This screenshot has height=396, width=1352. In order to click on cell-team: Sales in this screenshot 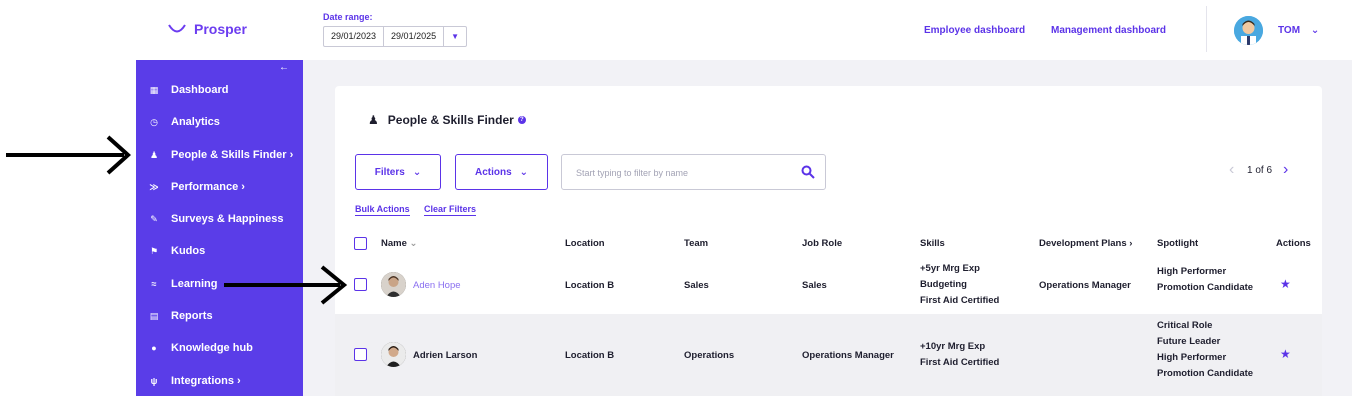, I will do `click(696, 285)`.